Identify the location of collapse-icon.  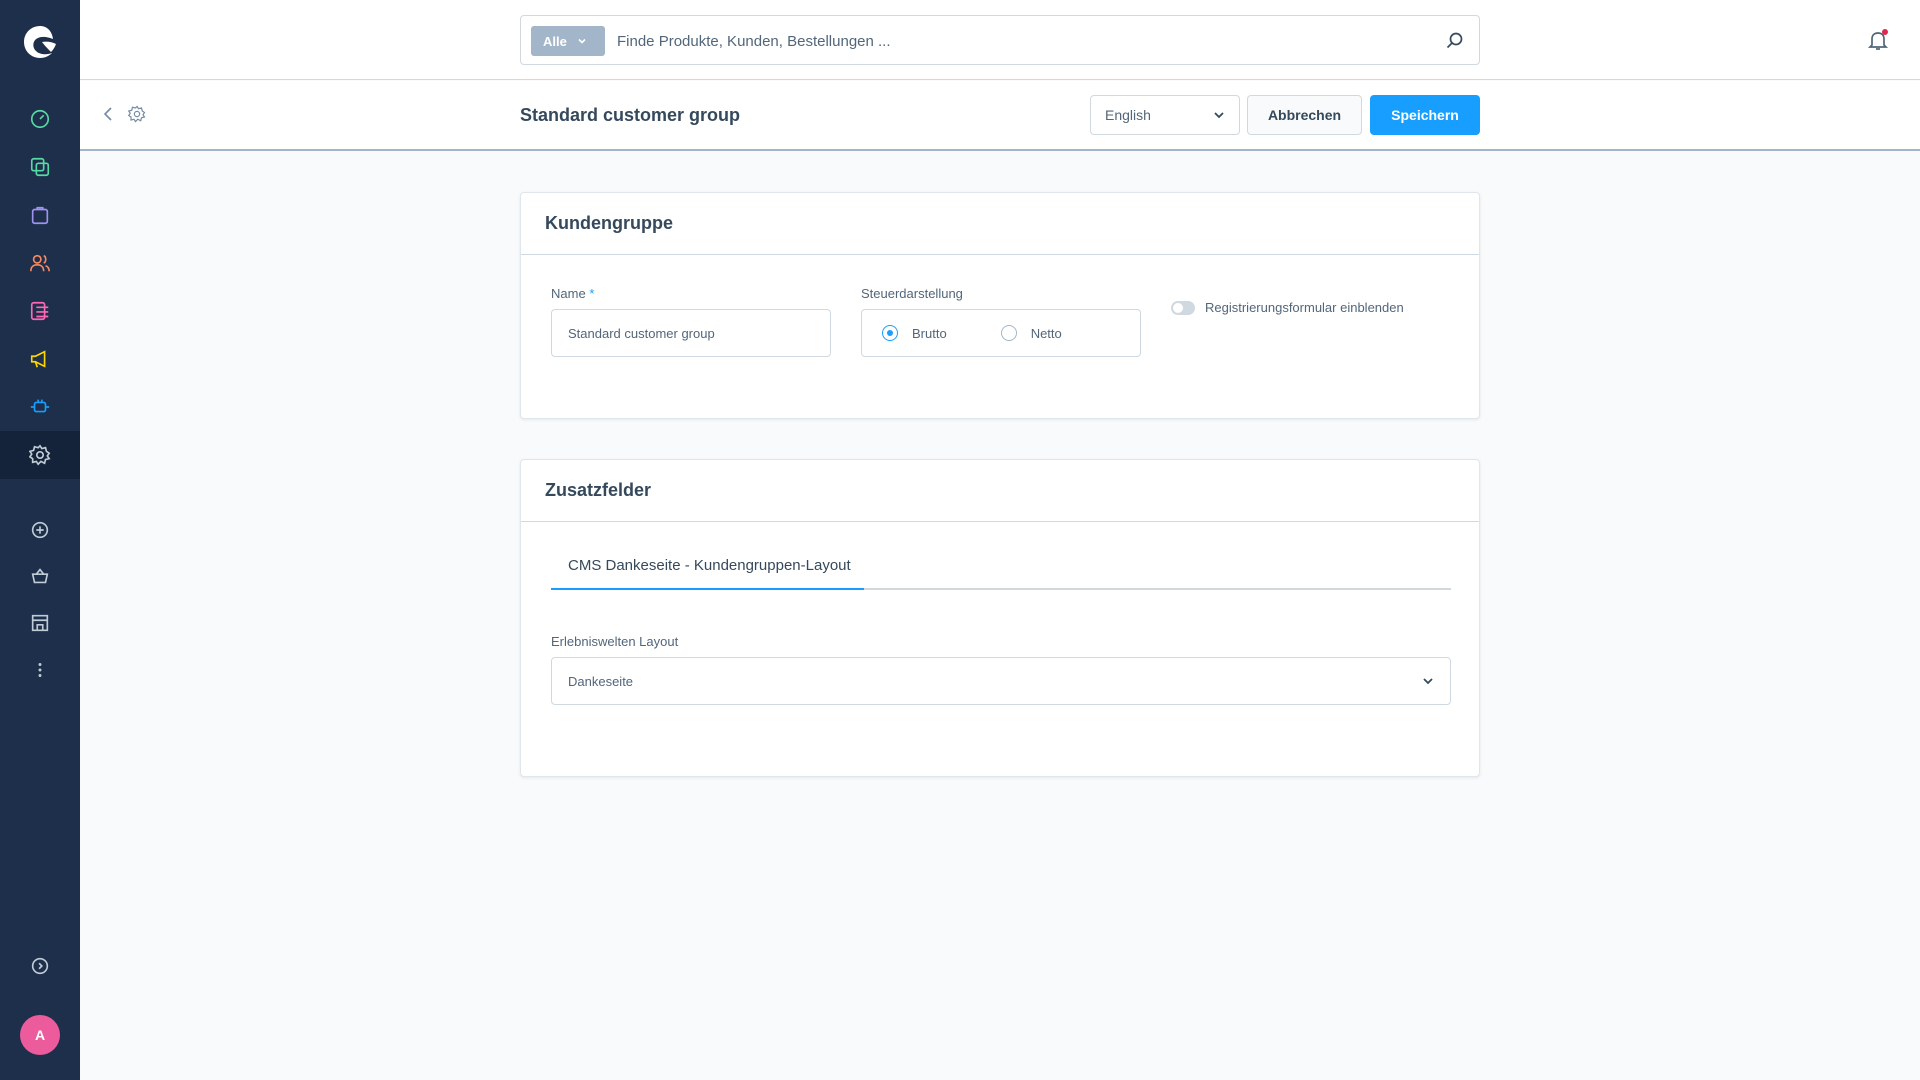
(40, 966).